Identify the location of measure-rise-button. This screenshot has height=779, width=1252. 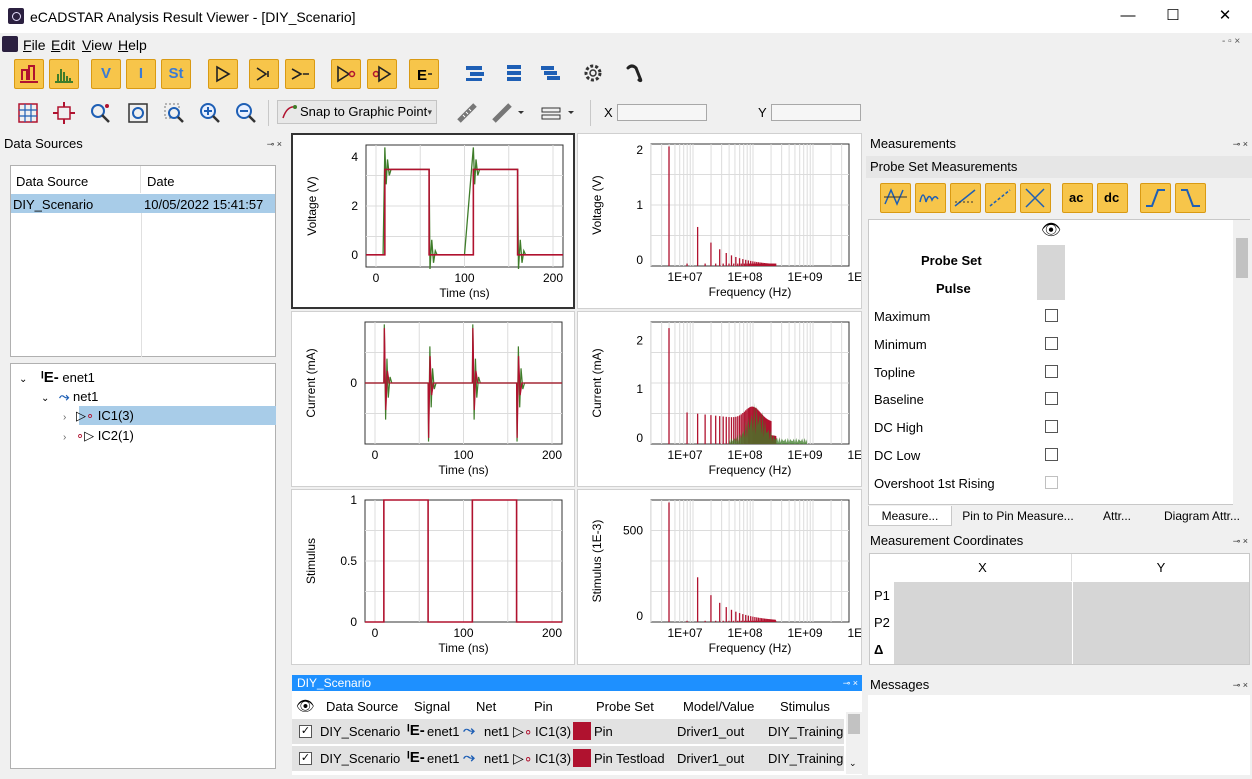
(965, 198).